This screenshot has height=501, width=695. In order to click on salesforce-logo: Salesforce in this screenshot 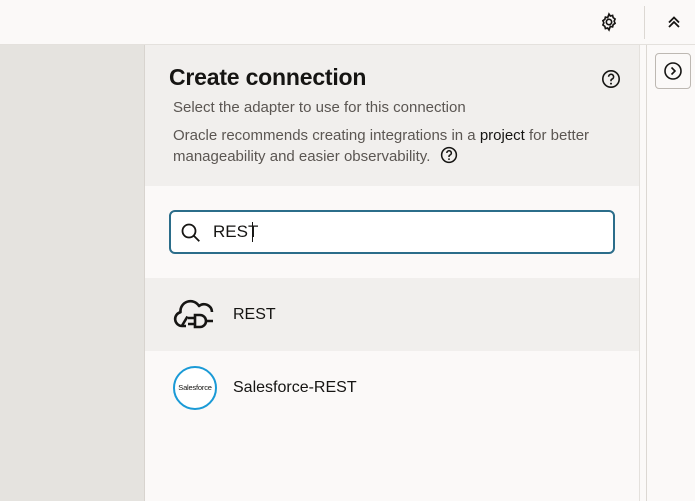, I will do `click(195, 387)`.